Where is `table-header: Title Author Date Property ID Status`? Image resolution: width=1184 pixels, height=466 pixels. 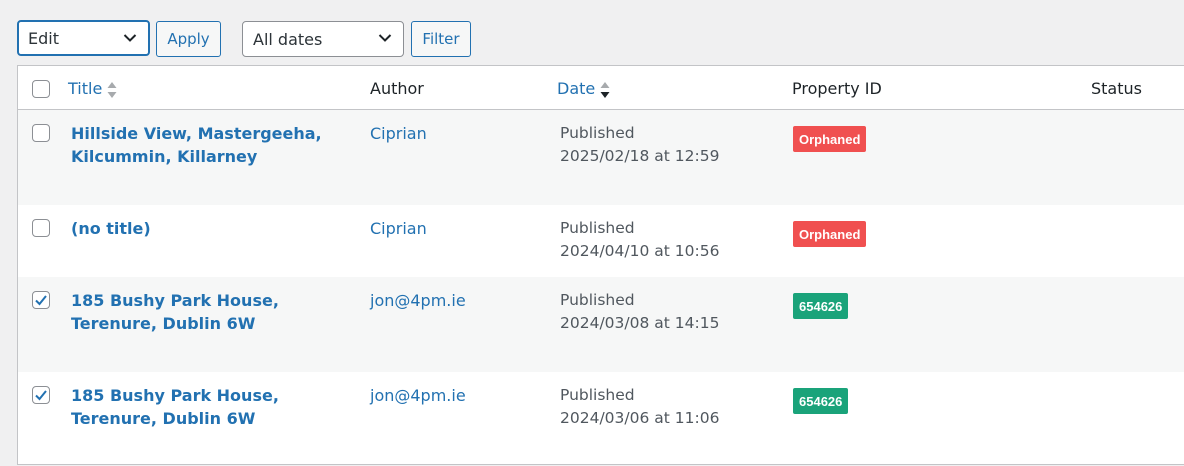
table-header: Title Author Date Property ID Status is located at coordinates (601, 88).